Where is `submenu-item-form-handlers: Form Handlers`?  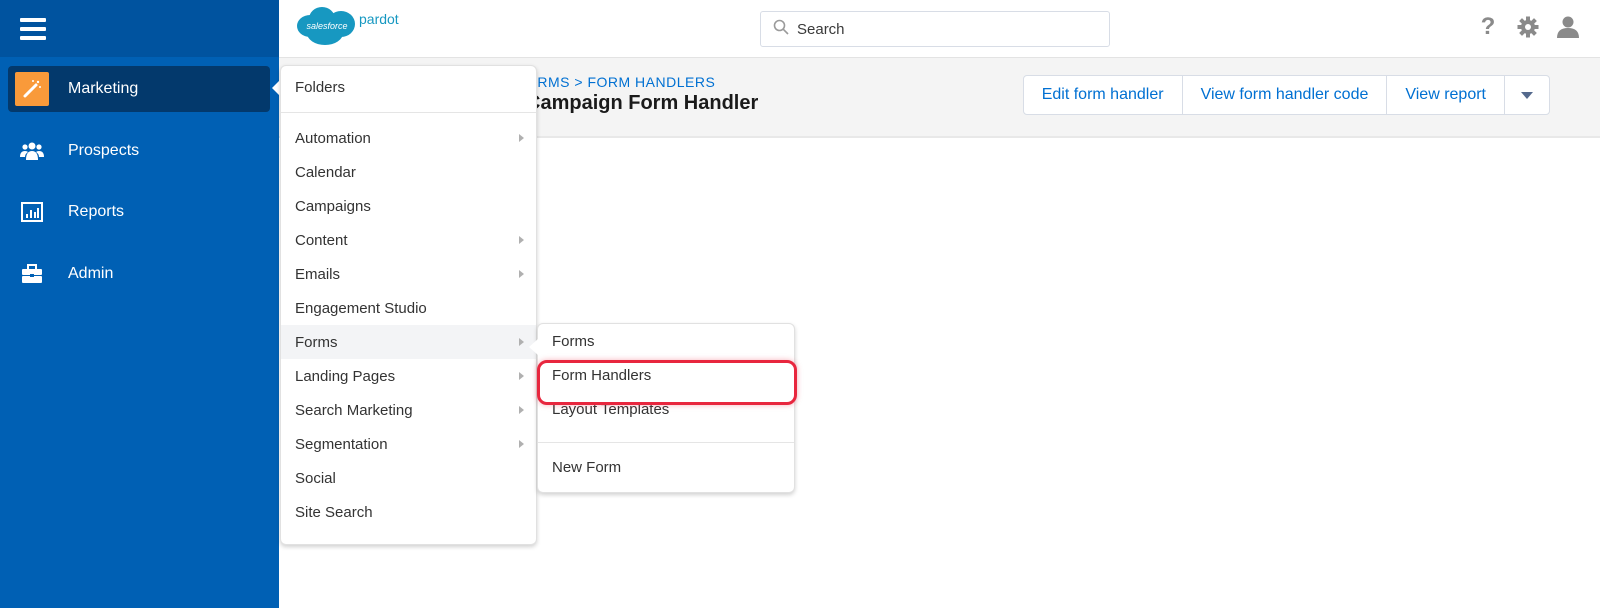 submenu-item-form-handlers: Form Handlers is located at coordinates (666, 375).